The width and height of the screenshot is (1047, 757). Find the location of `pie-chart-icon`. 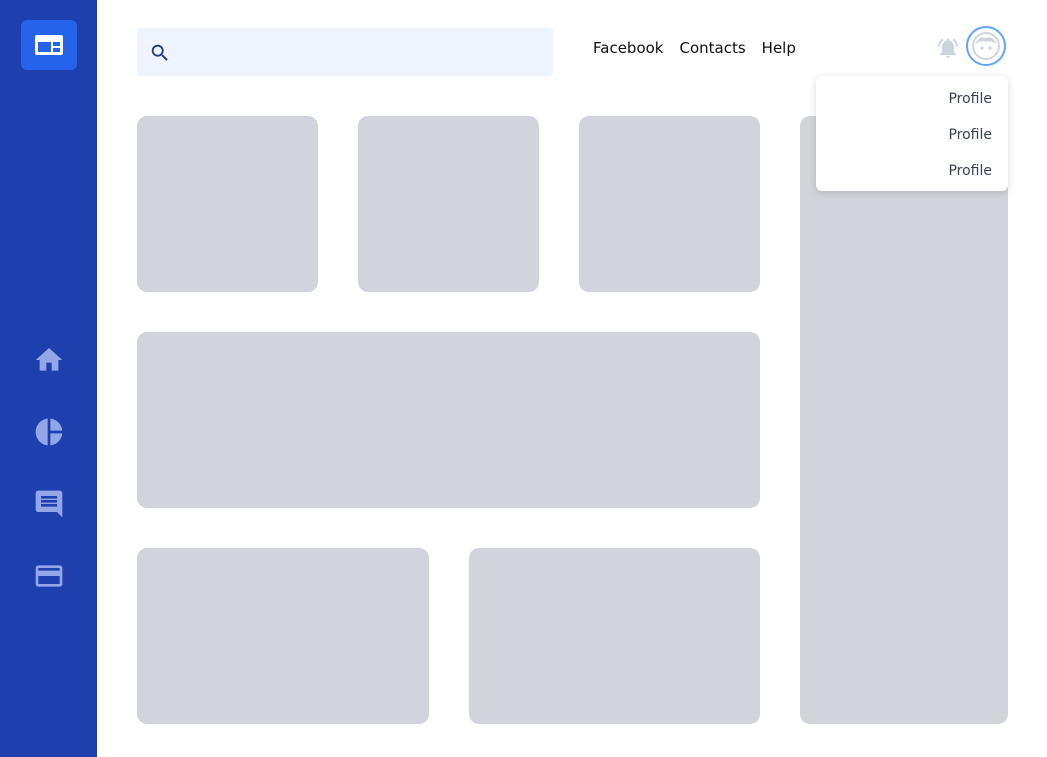

pie-chart-icon is located at coordinates (49, 432).